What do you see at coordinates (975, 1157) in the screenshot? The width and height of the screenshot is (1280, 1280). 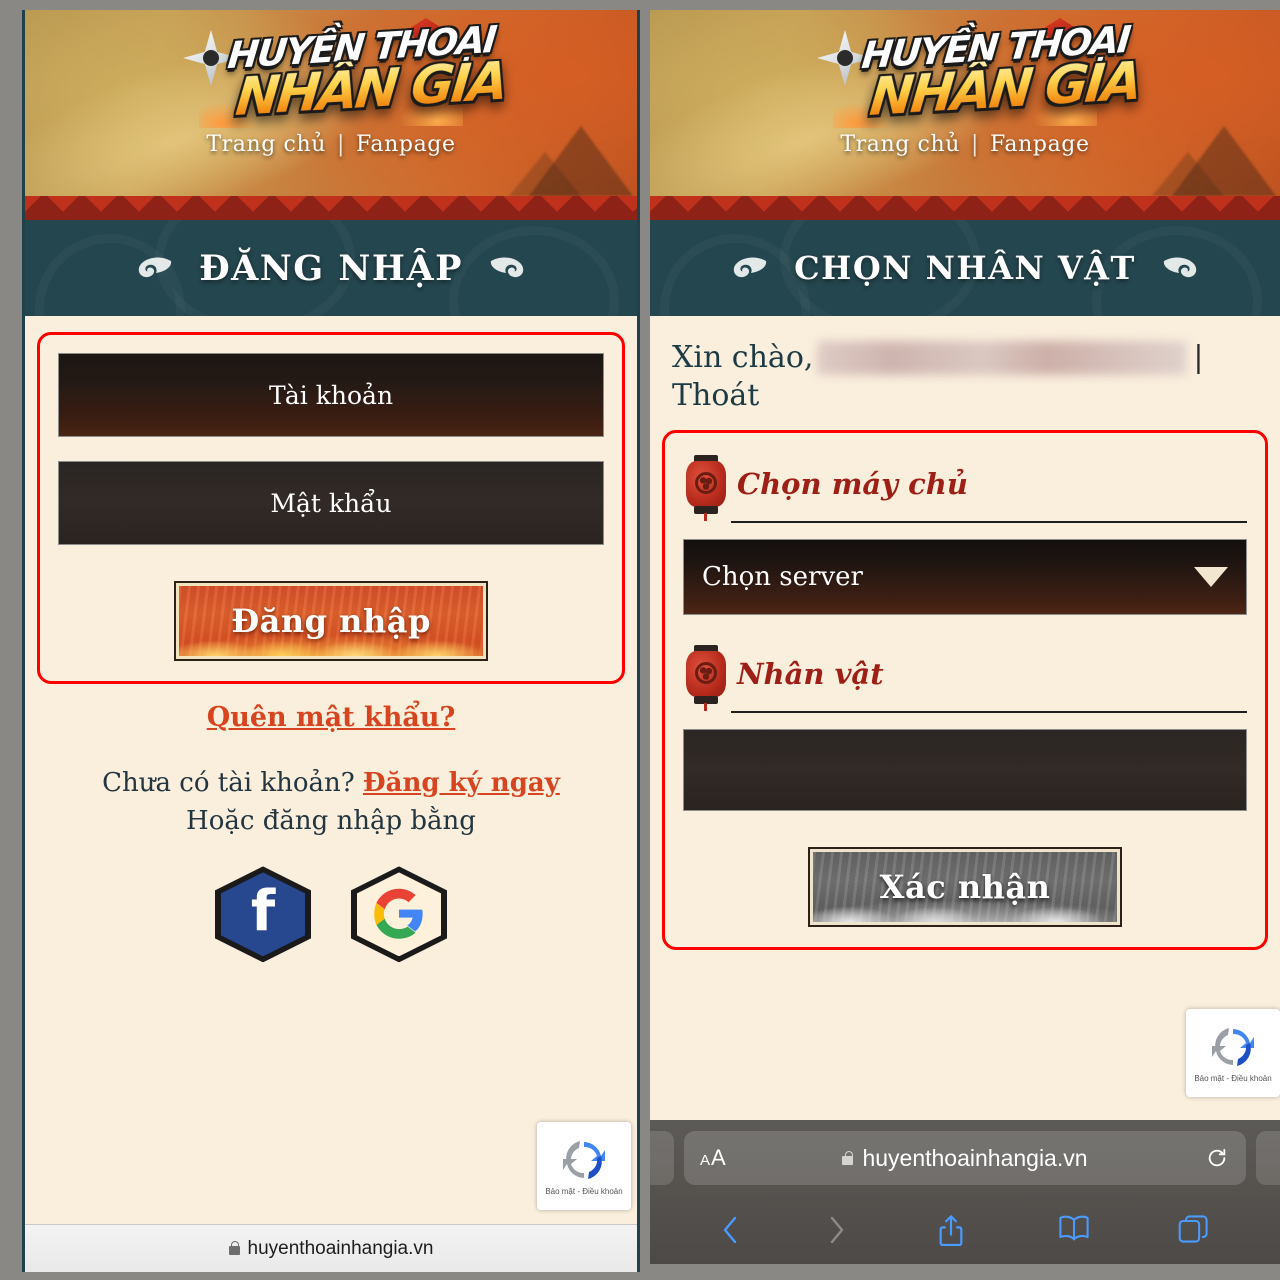 I see `safari-url-text: huyenthoainhangia.vn` at bounding box center [975, 1157].